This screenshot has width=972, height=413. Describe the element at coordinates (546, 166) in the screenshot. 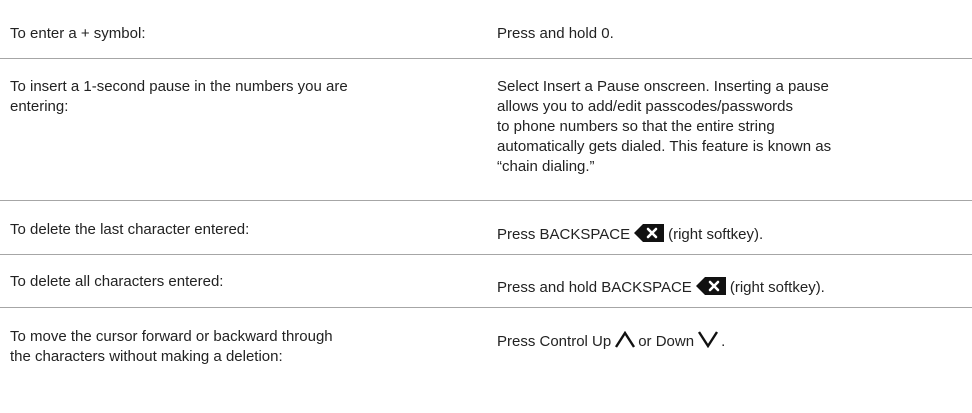

I see `action-line: “chain dialing.”` at that location.